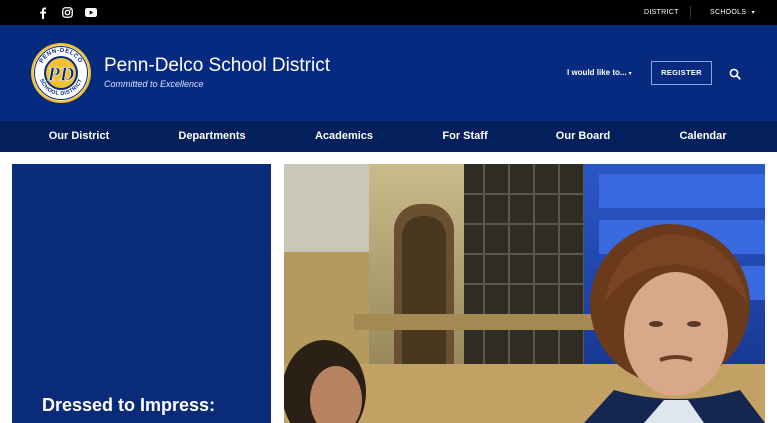  What do you see at coordinates (217, 66) in the screenshot?
I see `site-title: Penn-Delco School District` at bounding box center [217, 66].